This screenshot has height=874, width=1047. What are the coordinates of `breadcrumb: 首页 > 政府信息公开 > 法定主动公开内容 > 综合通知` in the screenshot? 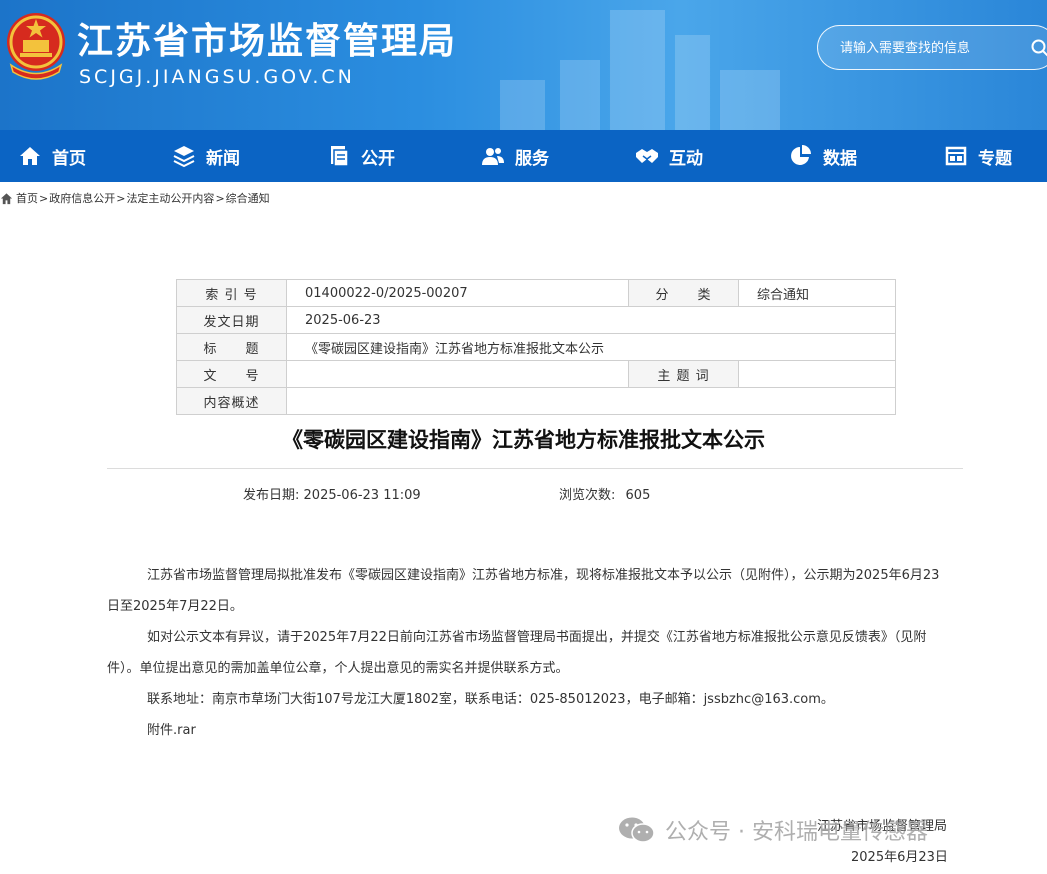 It's located at (135, 198).